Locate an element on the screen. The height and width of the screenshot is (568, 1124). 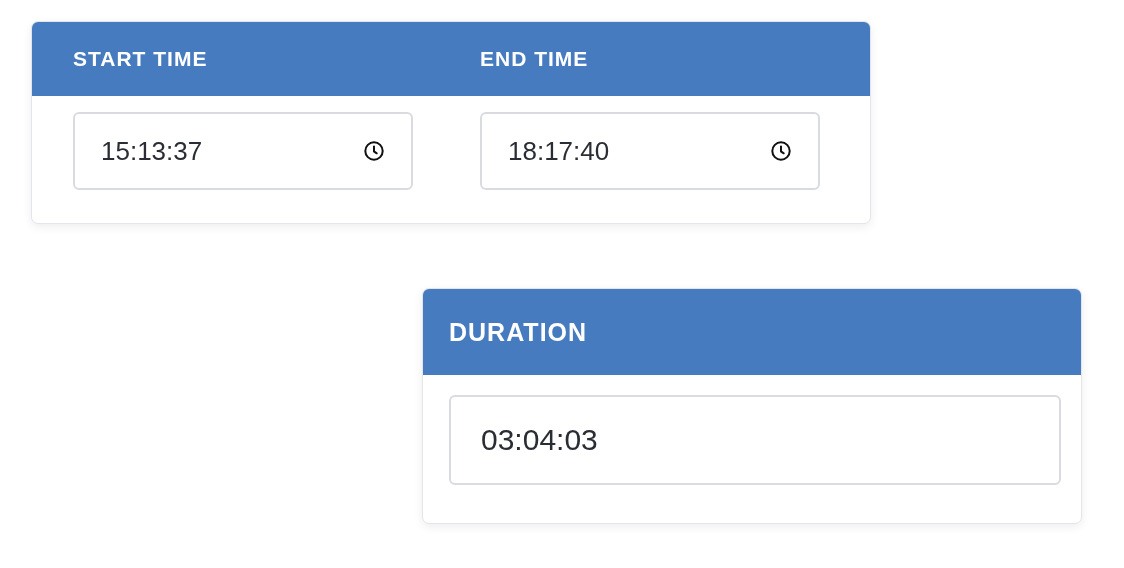
field-label: START TIME is located at coordinates (141, 59).